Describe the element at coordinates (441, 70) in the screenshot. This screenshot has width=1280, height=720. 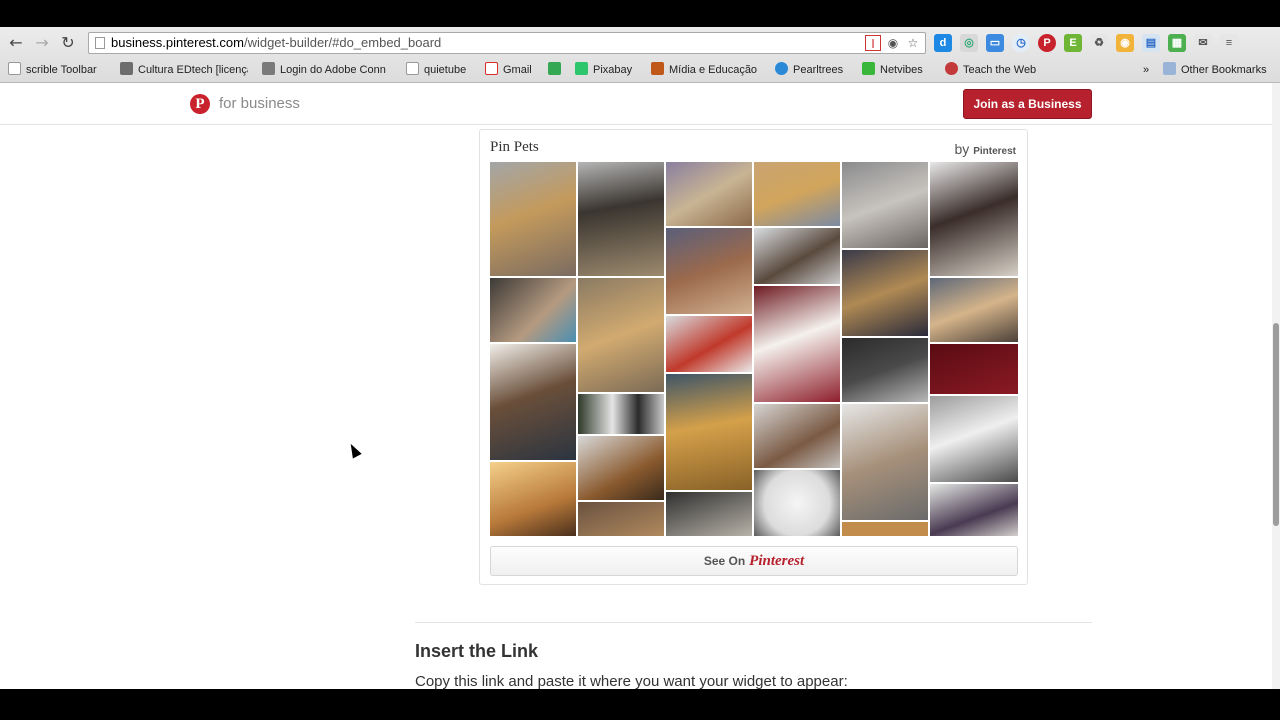
I see `bookmark-quietube: quietube` at that location.